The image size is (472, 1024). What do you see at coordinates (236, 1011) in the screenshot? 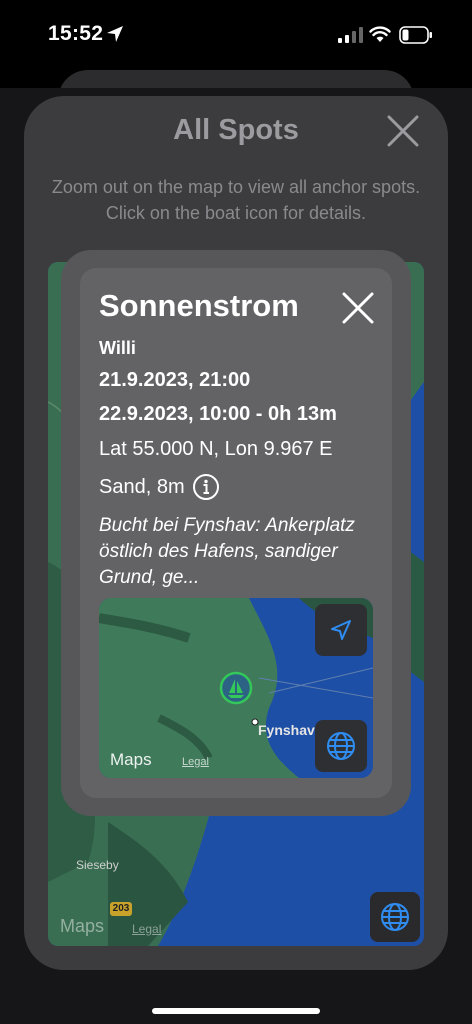
I see `home-indicator` at bounding box center [236, 1011].